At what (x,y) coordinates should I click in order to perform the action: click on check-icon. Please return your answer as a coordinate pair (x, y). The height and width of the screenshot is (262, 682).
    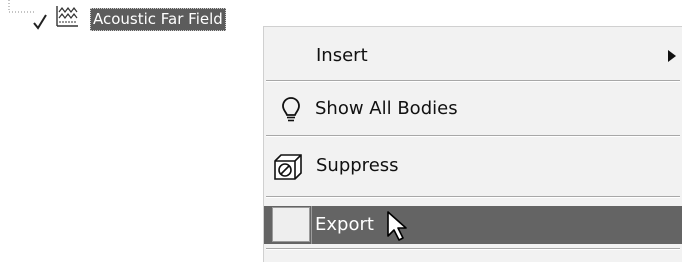
    Looking at the image, I should click on (40, 22).